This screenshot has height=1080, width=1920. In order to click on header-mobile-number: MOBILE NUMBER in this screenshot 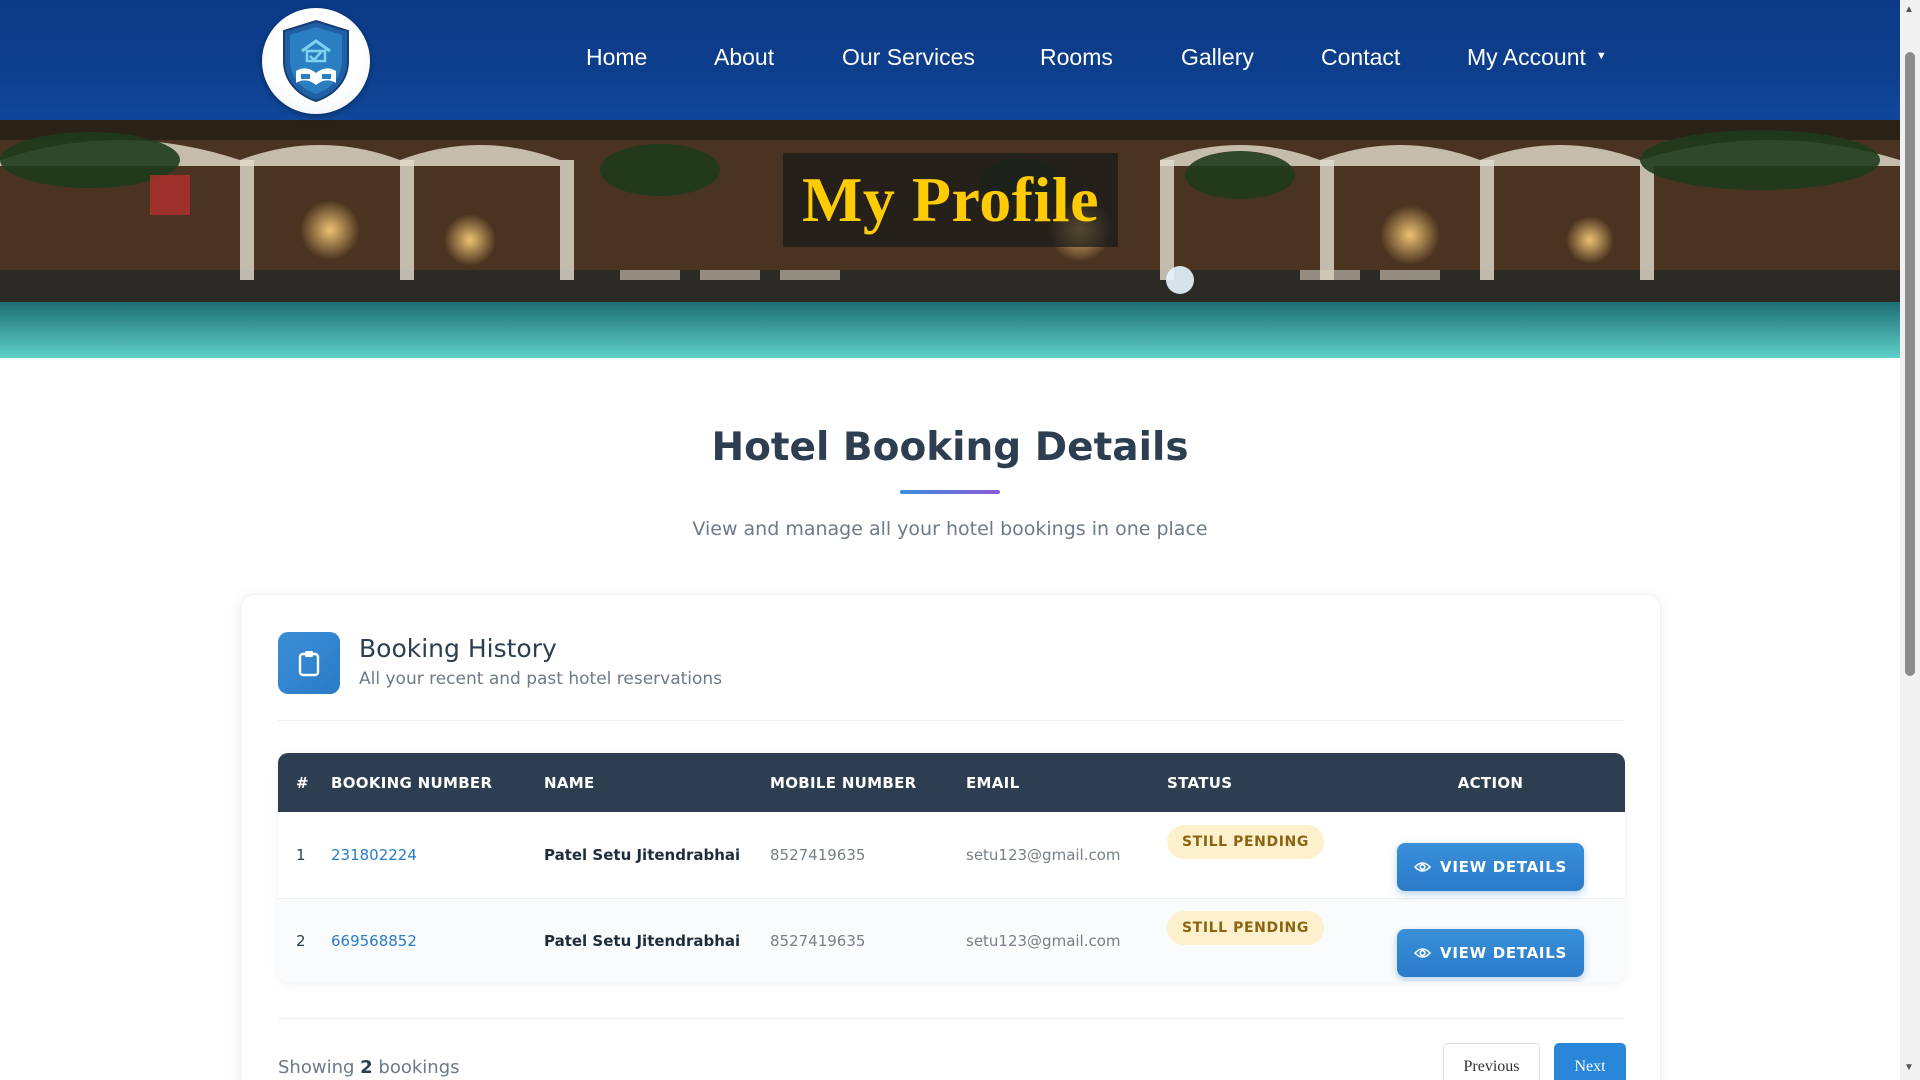, I will do `click(843, 782)`.